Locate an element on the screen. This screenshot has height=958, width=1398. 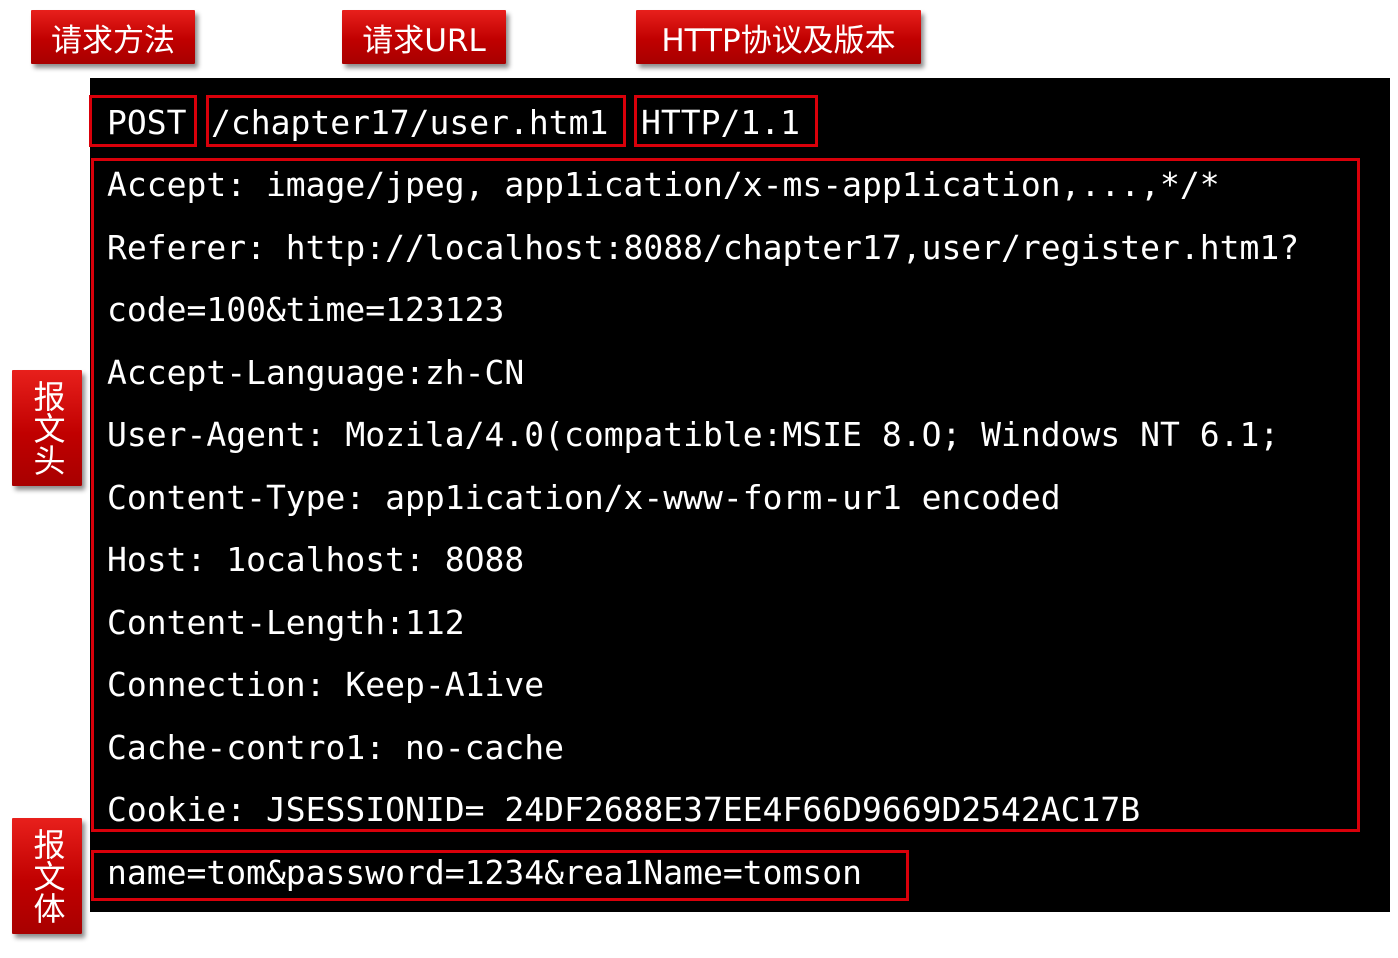
body-highlight-box is located at coordinates (500, 875).